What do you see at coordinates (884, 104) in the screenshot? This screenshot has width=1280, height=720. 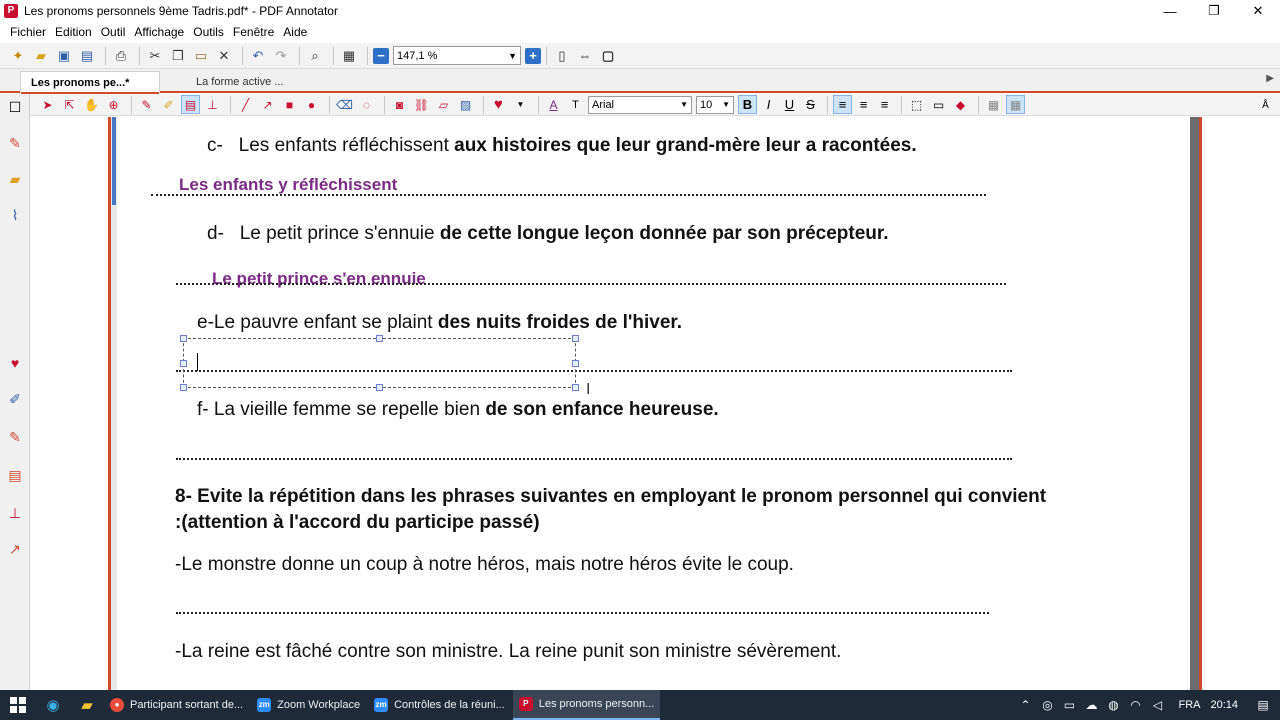 I see `align-right-icon: ≡` at bounding box center [884, 104].